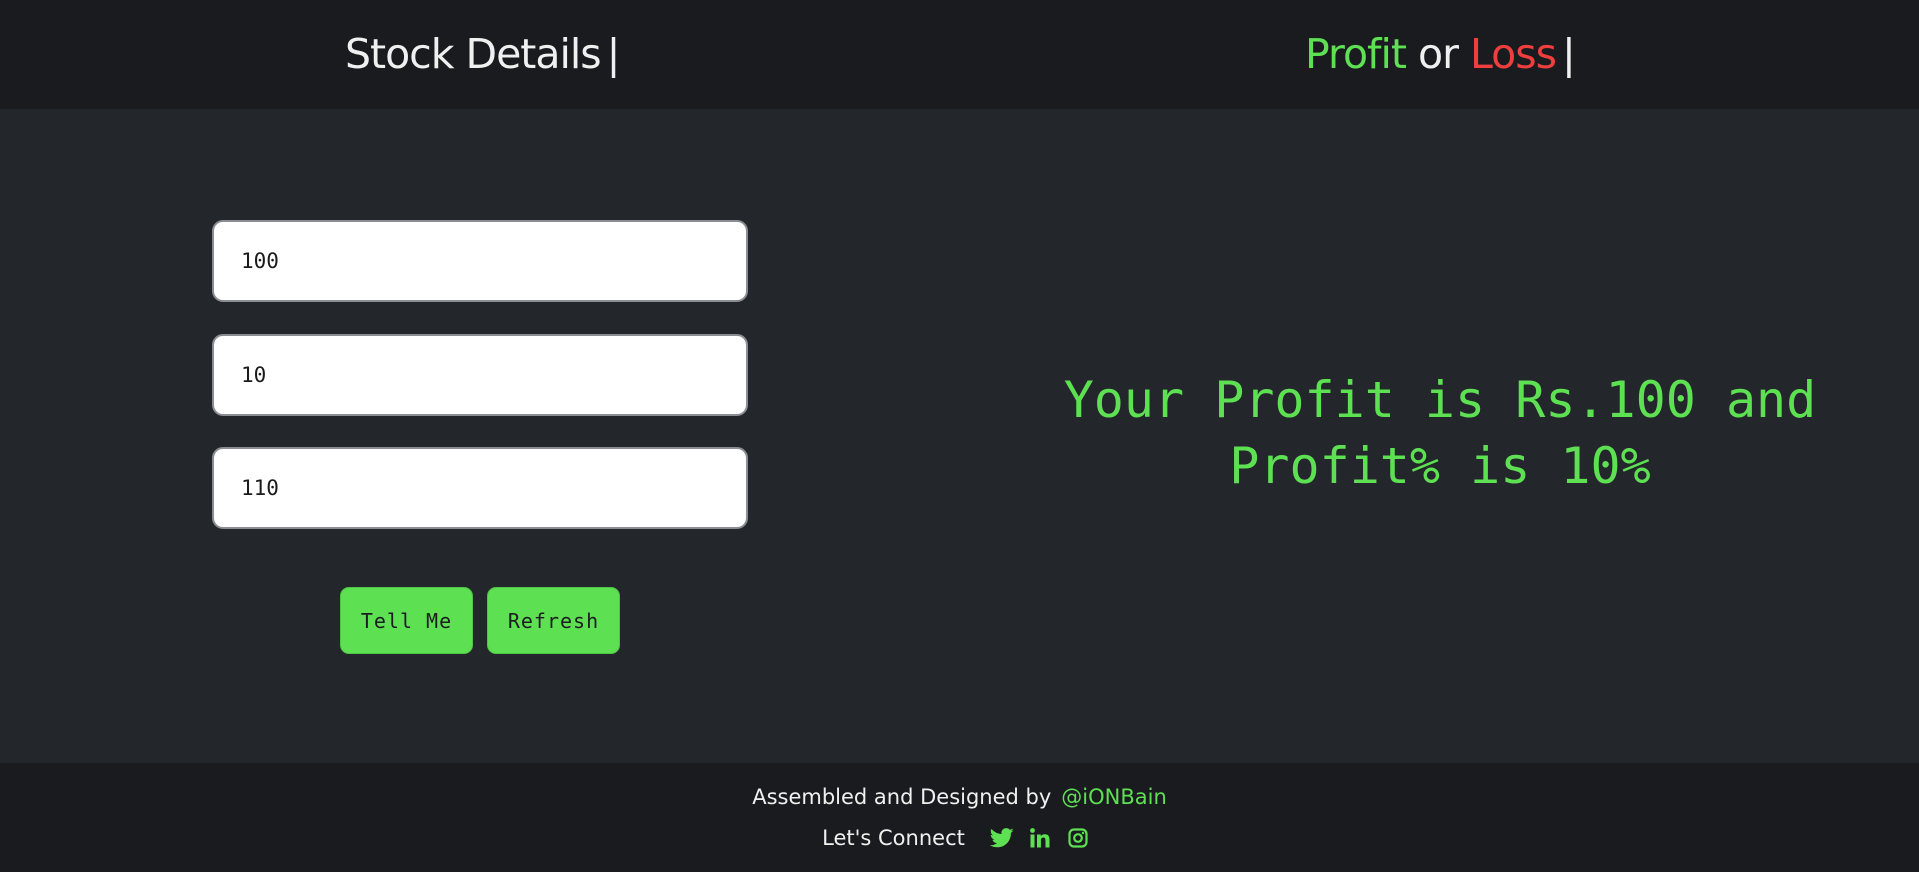  What do you see at coordinates (480, 261) in the screenshot?
I see `initial-price-input` at bounding box center [480, 261].